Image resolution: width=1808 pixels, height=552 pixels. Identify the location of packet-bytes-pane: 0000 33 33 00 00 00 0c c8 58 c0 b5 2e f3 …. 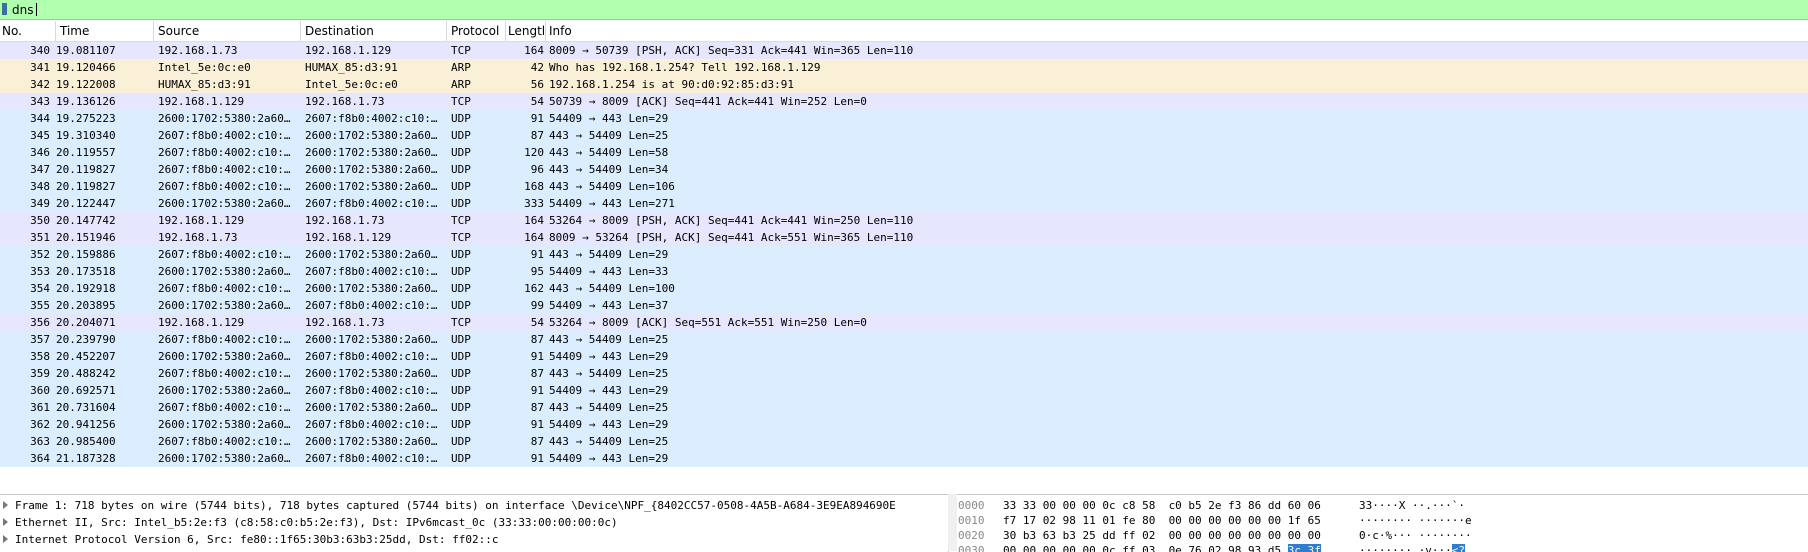
(1382, 523).